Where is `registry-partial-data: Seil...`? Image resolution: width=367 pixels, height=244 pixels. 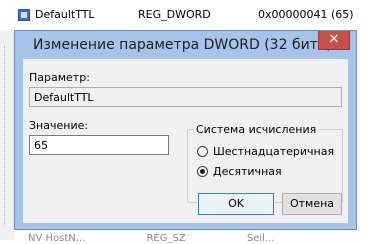
registry-partial-data: Seil... is located at coordinates (260, 238).